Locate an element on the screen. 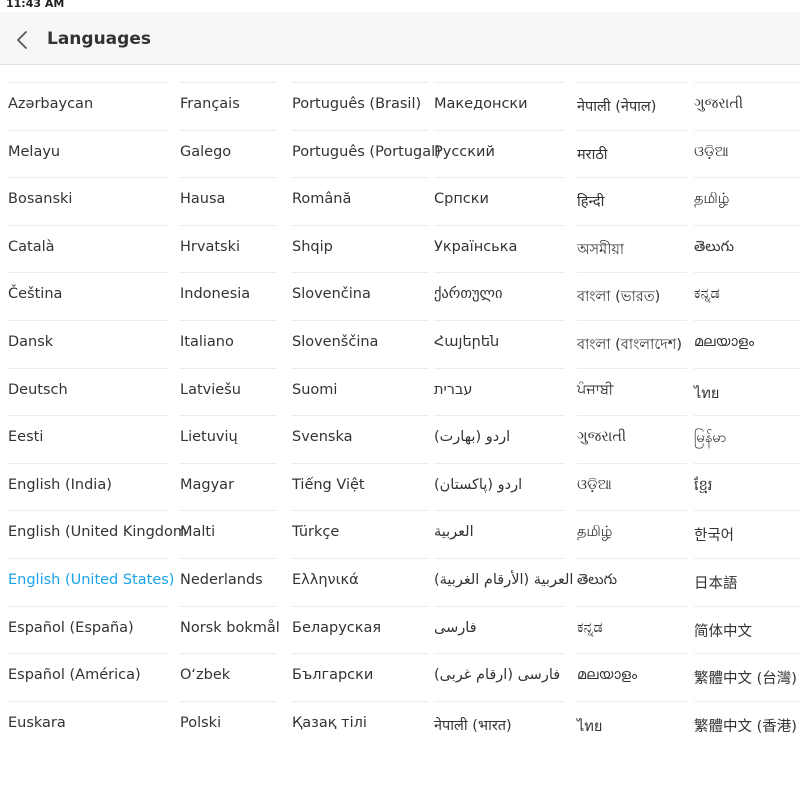  language-option: অসমীয়া is located at coordinates (632, 248).